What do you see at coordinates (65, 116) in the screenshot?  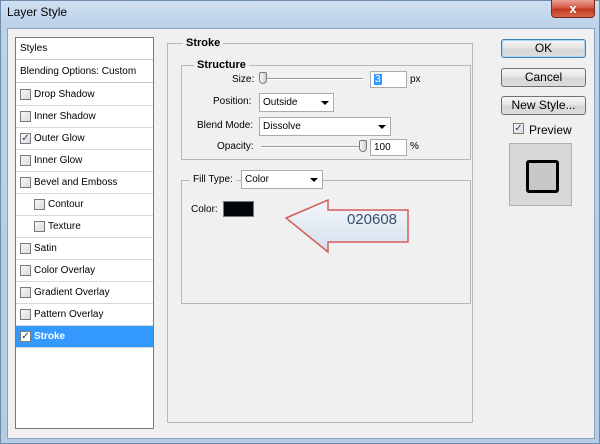 I see `style-item-label: Inner Shadow` at bounding box center [65, 116].